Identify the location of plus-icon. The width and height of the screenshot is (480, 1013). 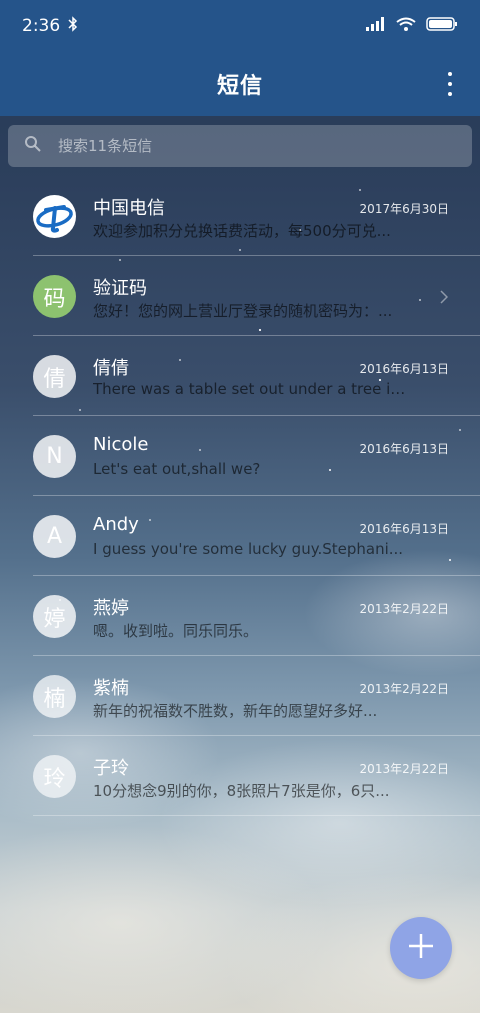
(421, 948).